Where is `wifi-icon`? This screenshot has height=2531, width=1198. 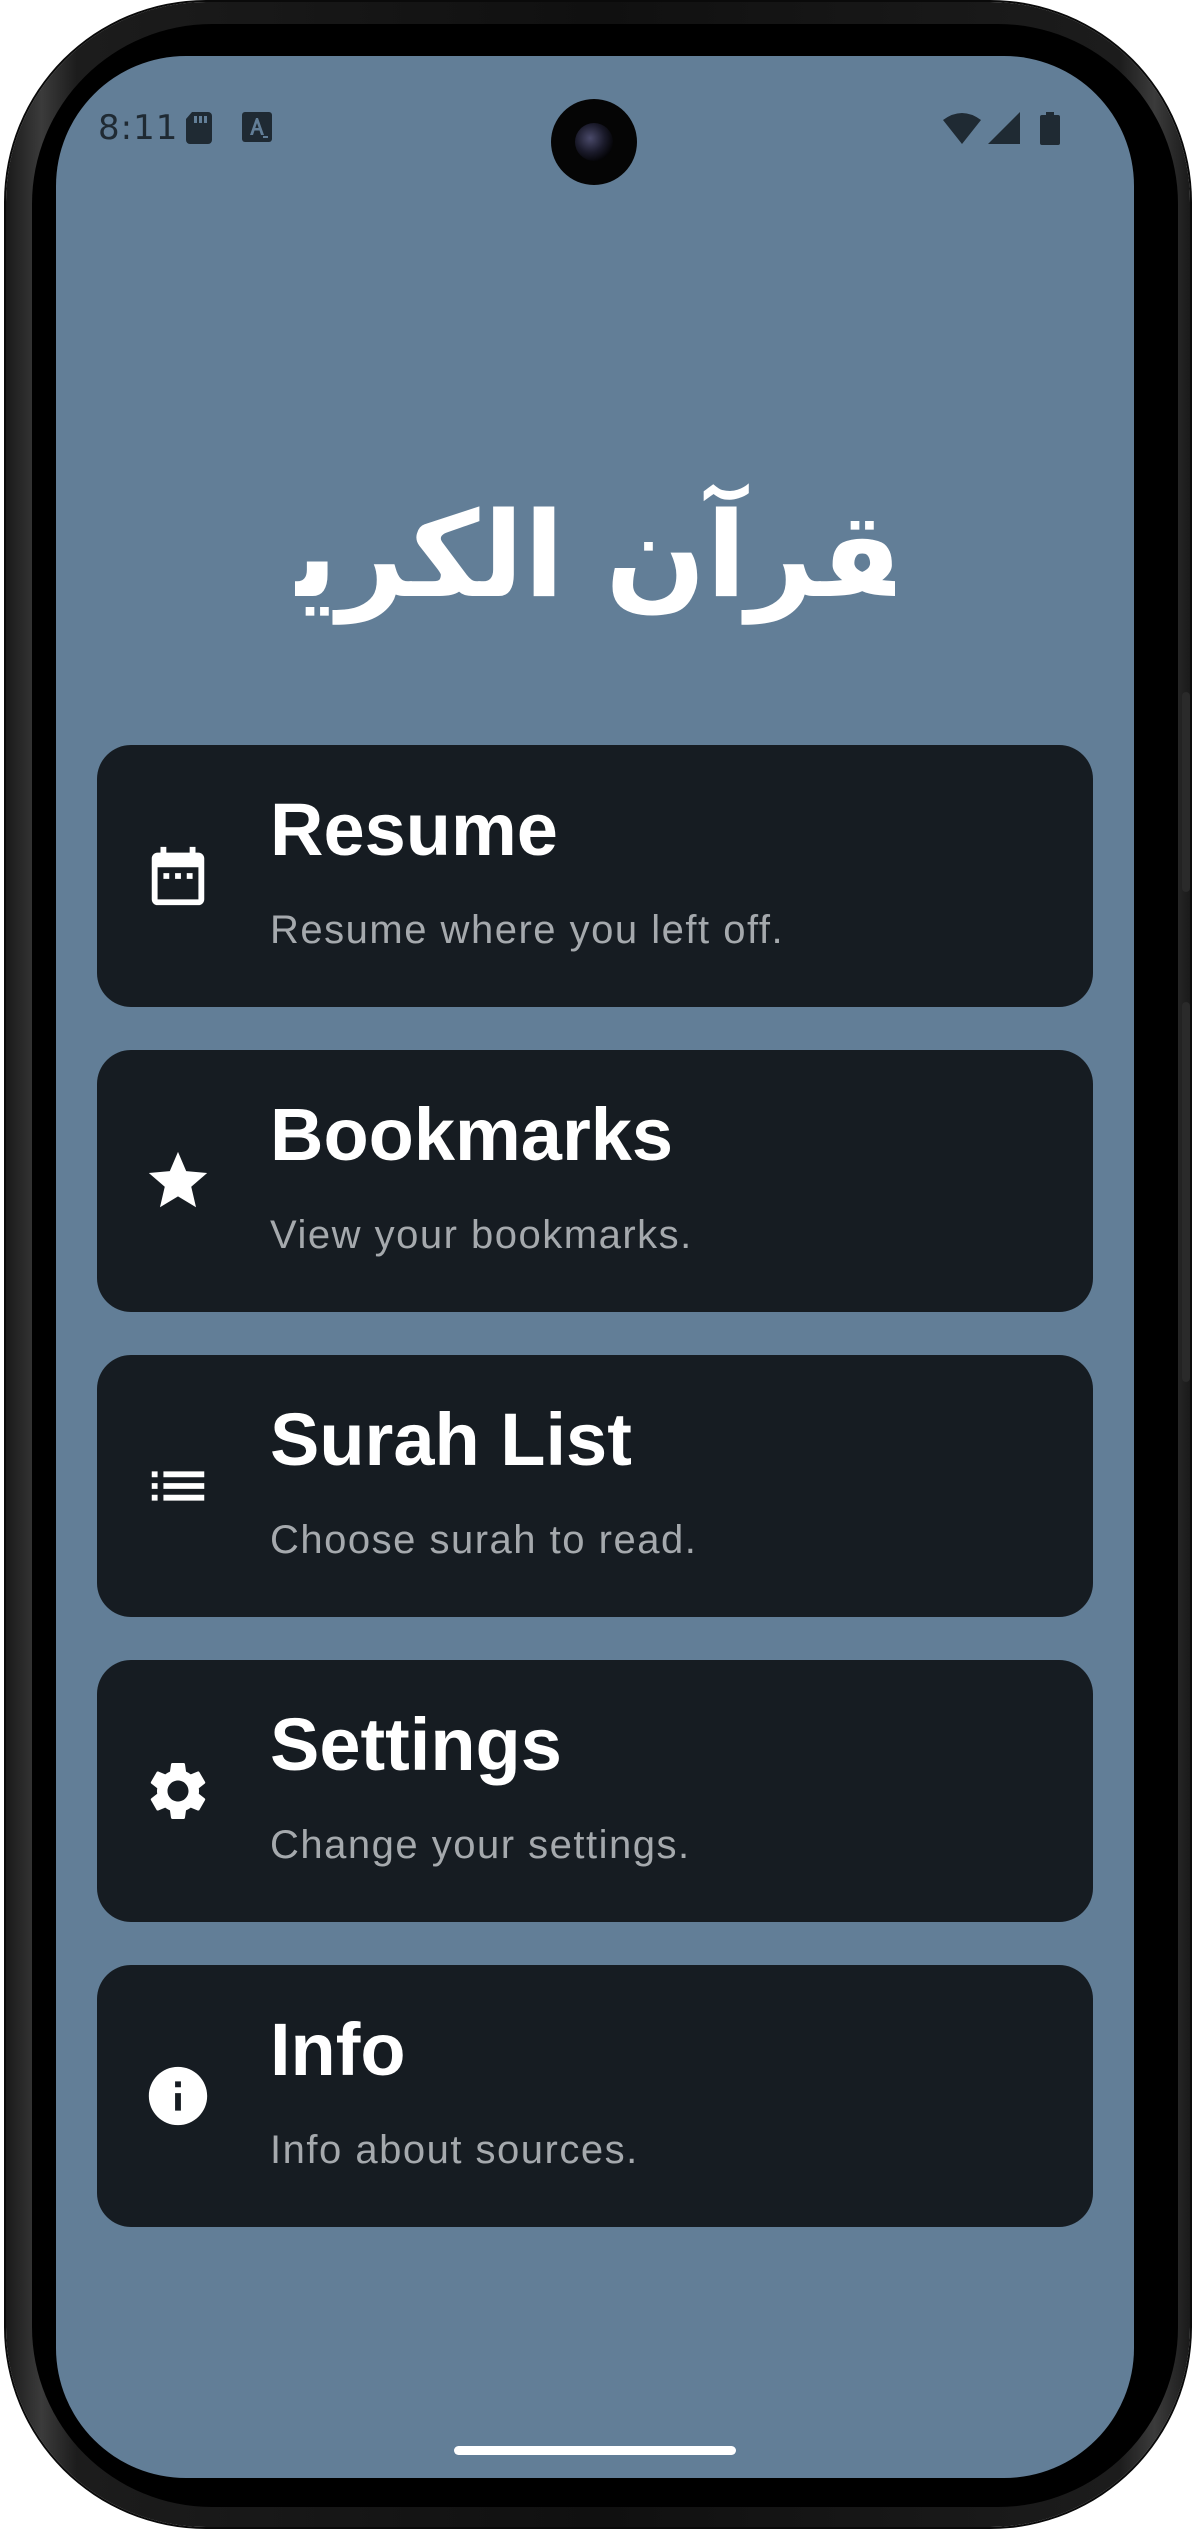 wifi-icon is located at coordinates (962, 130).